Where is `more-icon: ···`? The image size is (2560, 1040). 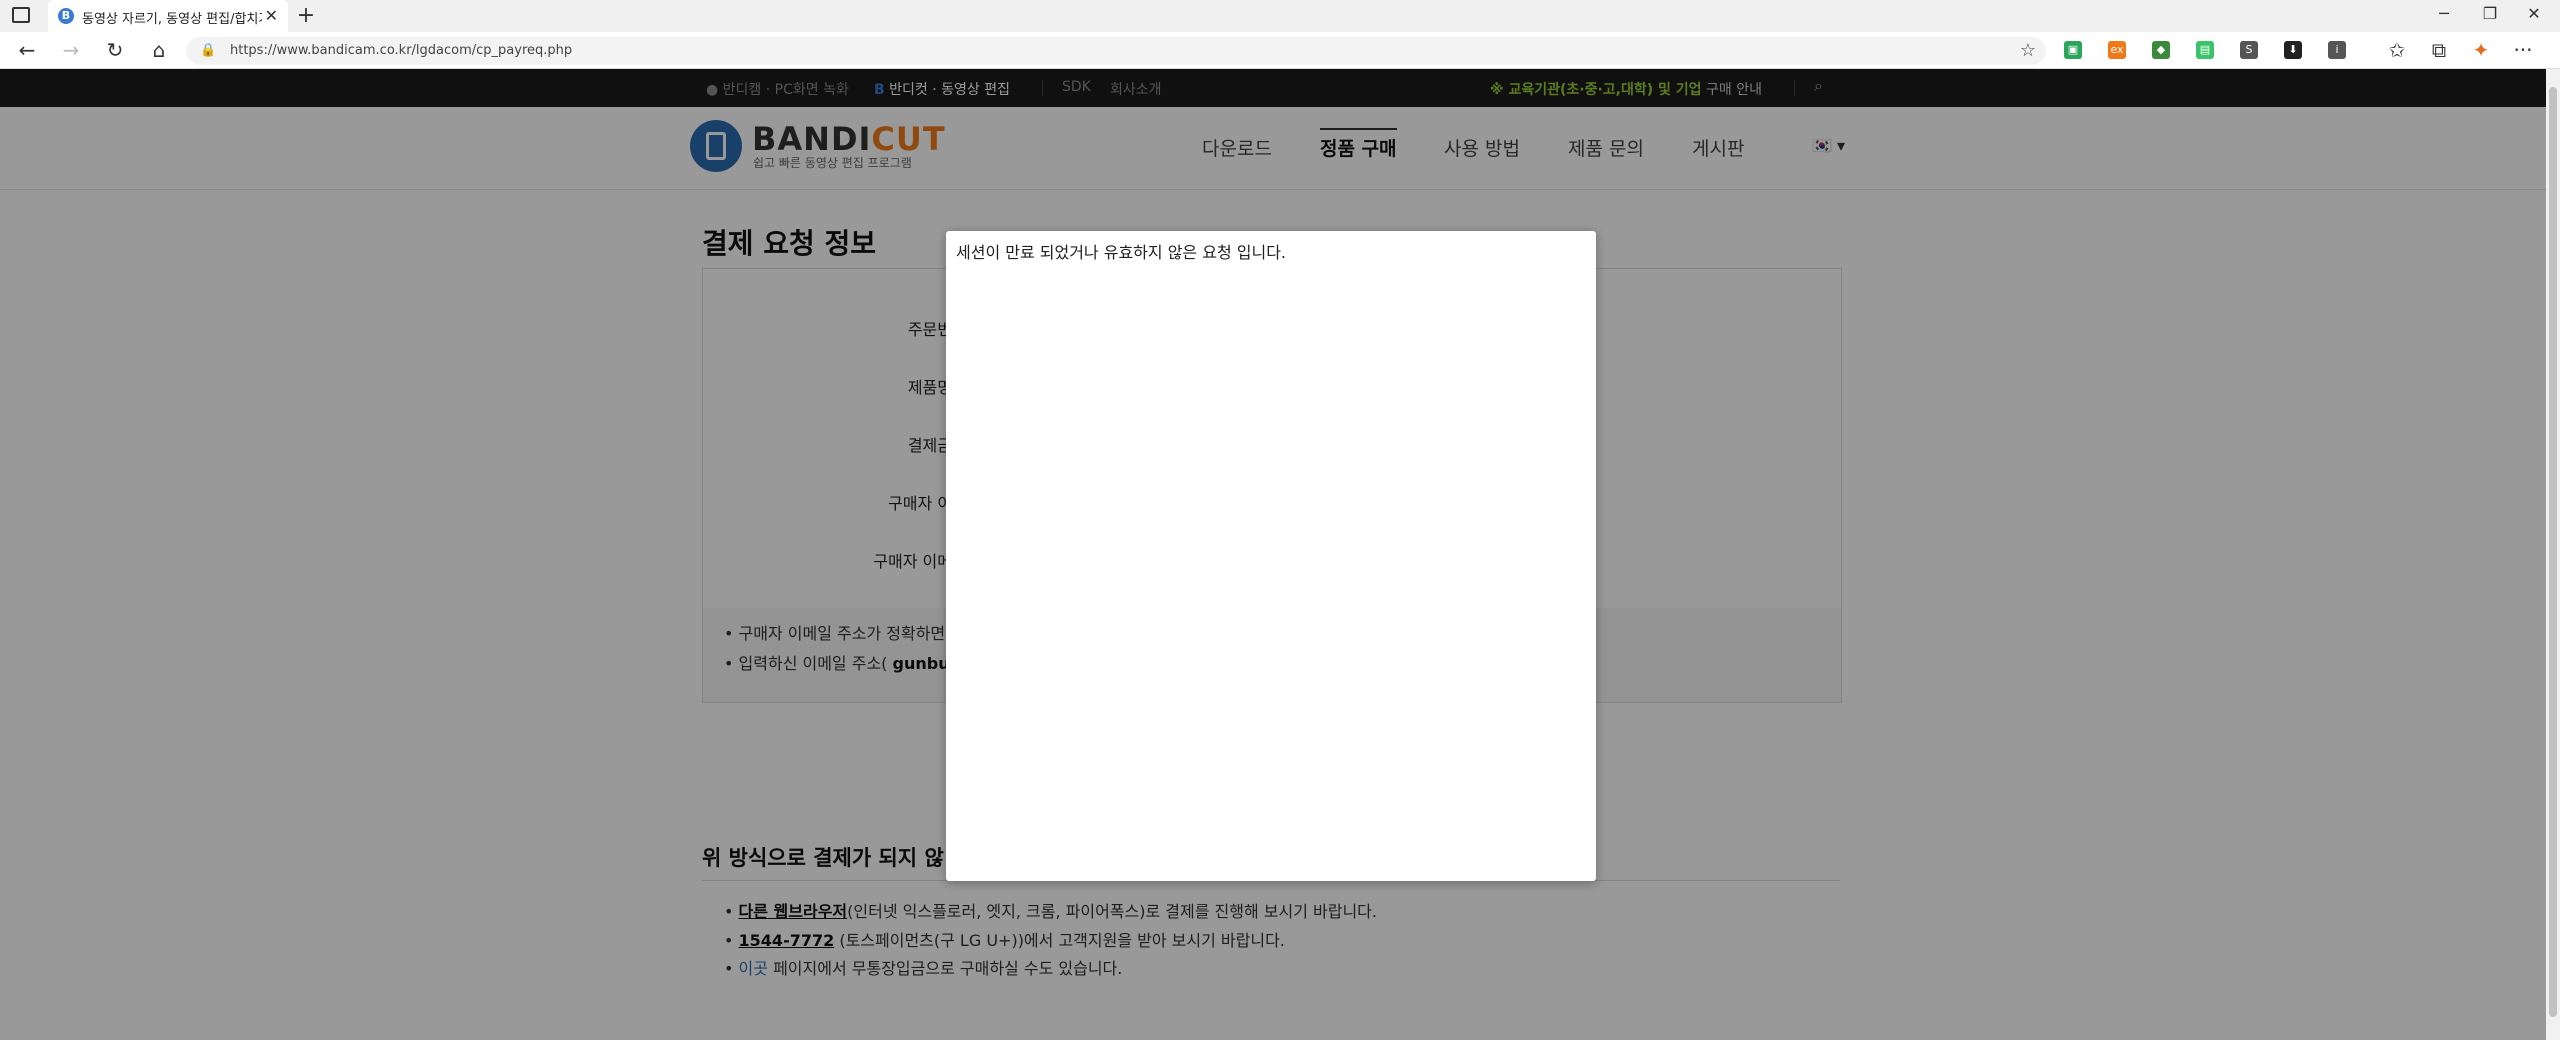
more-icon: ··· is located at coordinates (2523, 50).